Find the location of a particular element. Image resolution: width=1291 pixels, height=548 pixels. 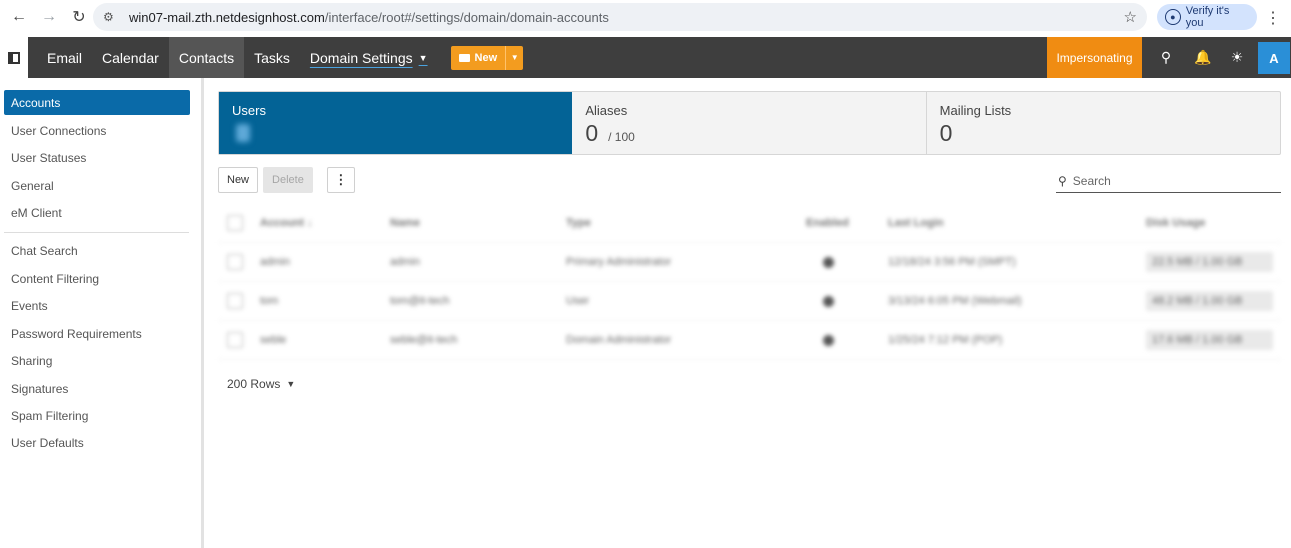

cell-name: tom@it-tech is located at coordinates (420, 301).